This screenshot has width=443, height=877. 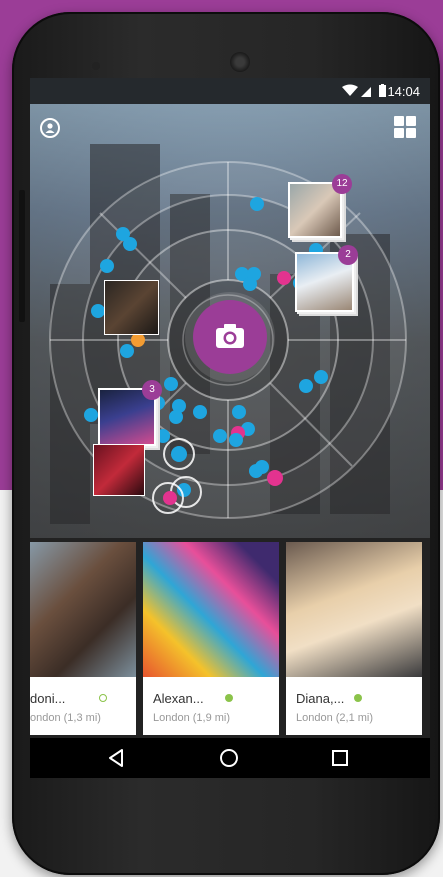 What do you see at coordinates (240, 62) in the screenshot?
I see `earpiece-speaker` at bounding box center [240, 62].